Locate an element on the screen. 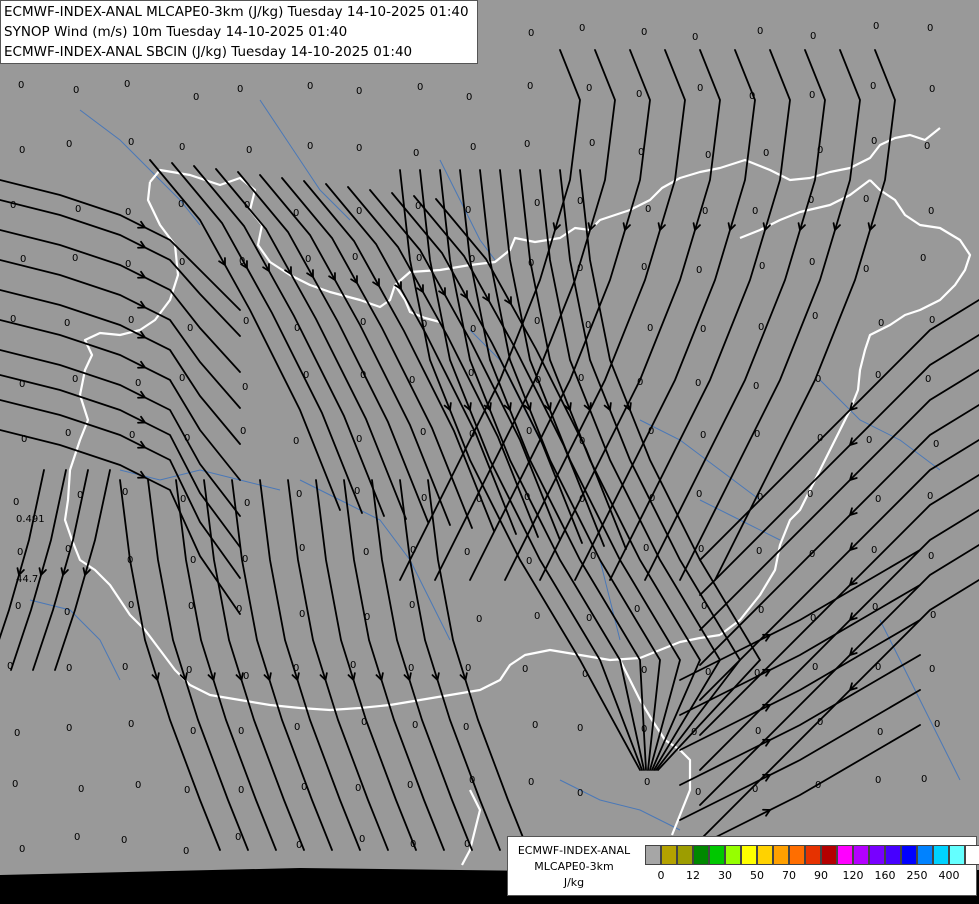 The image size is (979, 904). cin-value-label: 44.7 is located at coordinates (27, 579).